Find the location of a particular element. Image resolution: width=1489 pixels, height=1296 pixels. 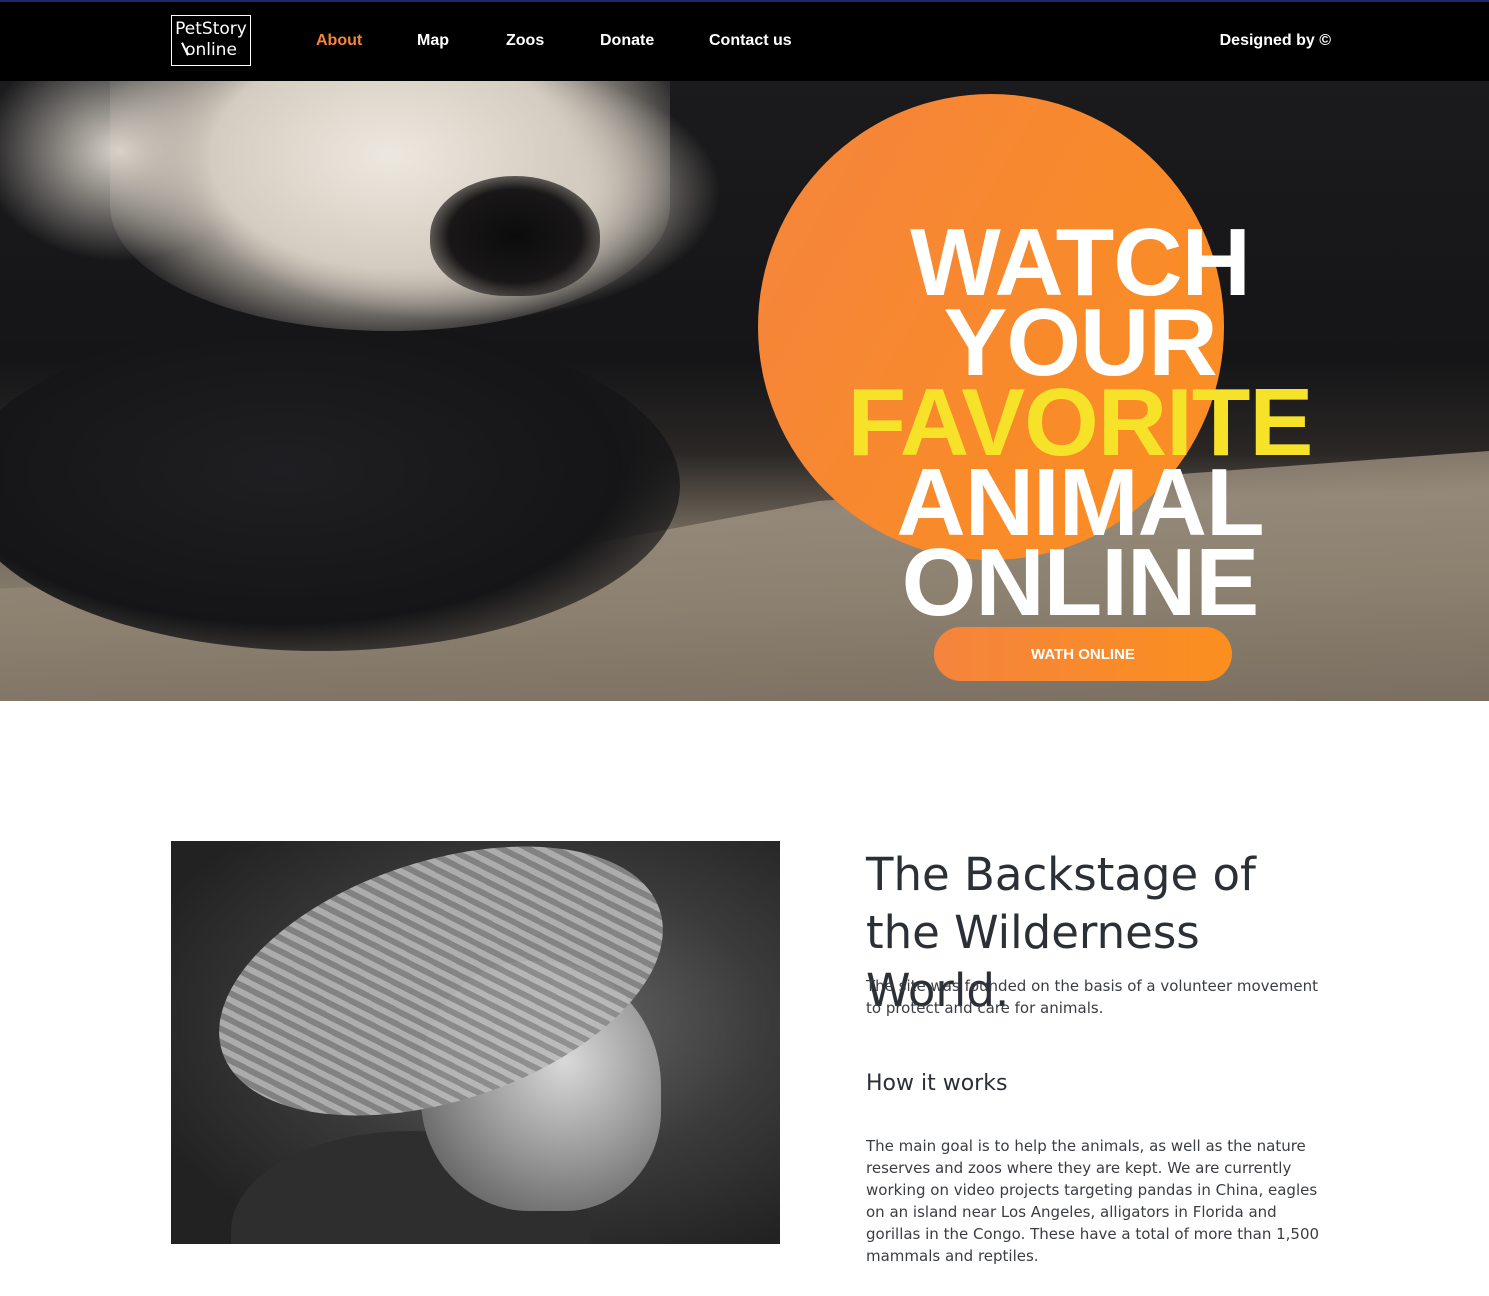

hero-title-line-5: ONLINE is located at coordinates (1080, 583).